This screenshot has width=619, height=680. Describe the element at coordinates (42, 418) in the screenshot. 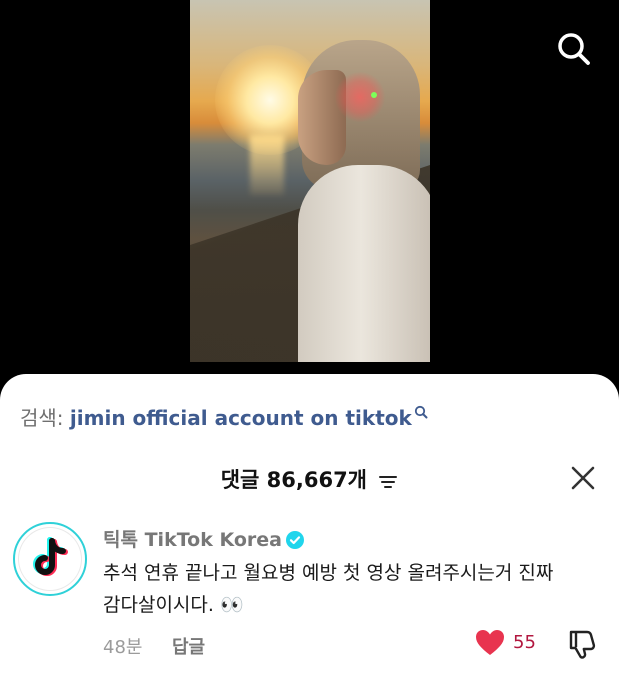

I see `search-suggestion-prefix: 검색:` at that location.